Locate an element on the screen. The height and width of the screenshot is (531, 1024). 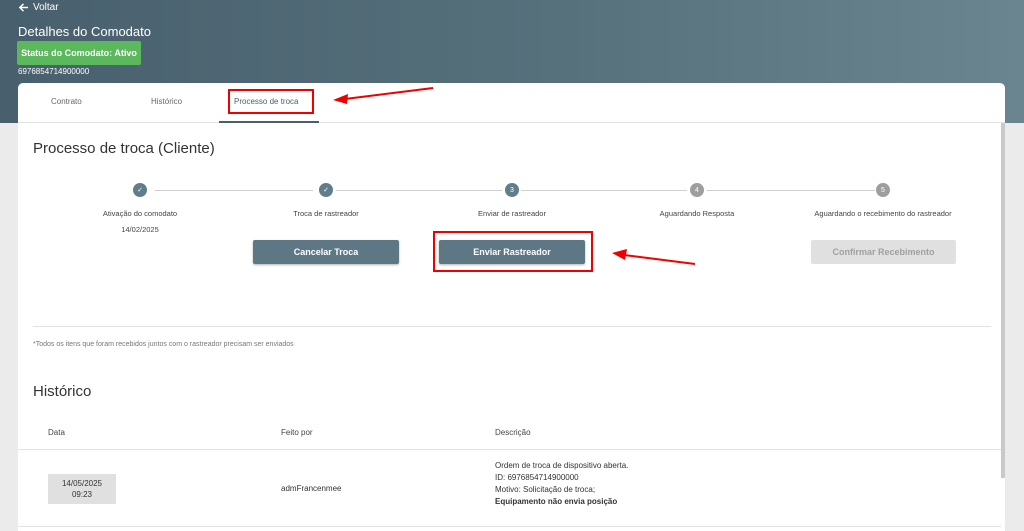
table-row-divider is located at coordinates (509, 526).